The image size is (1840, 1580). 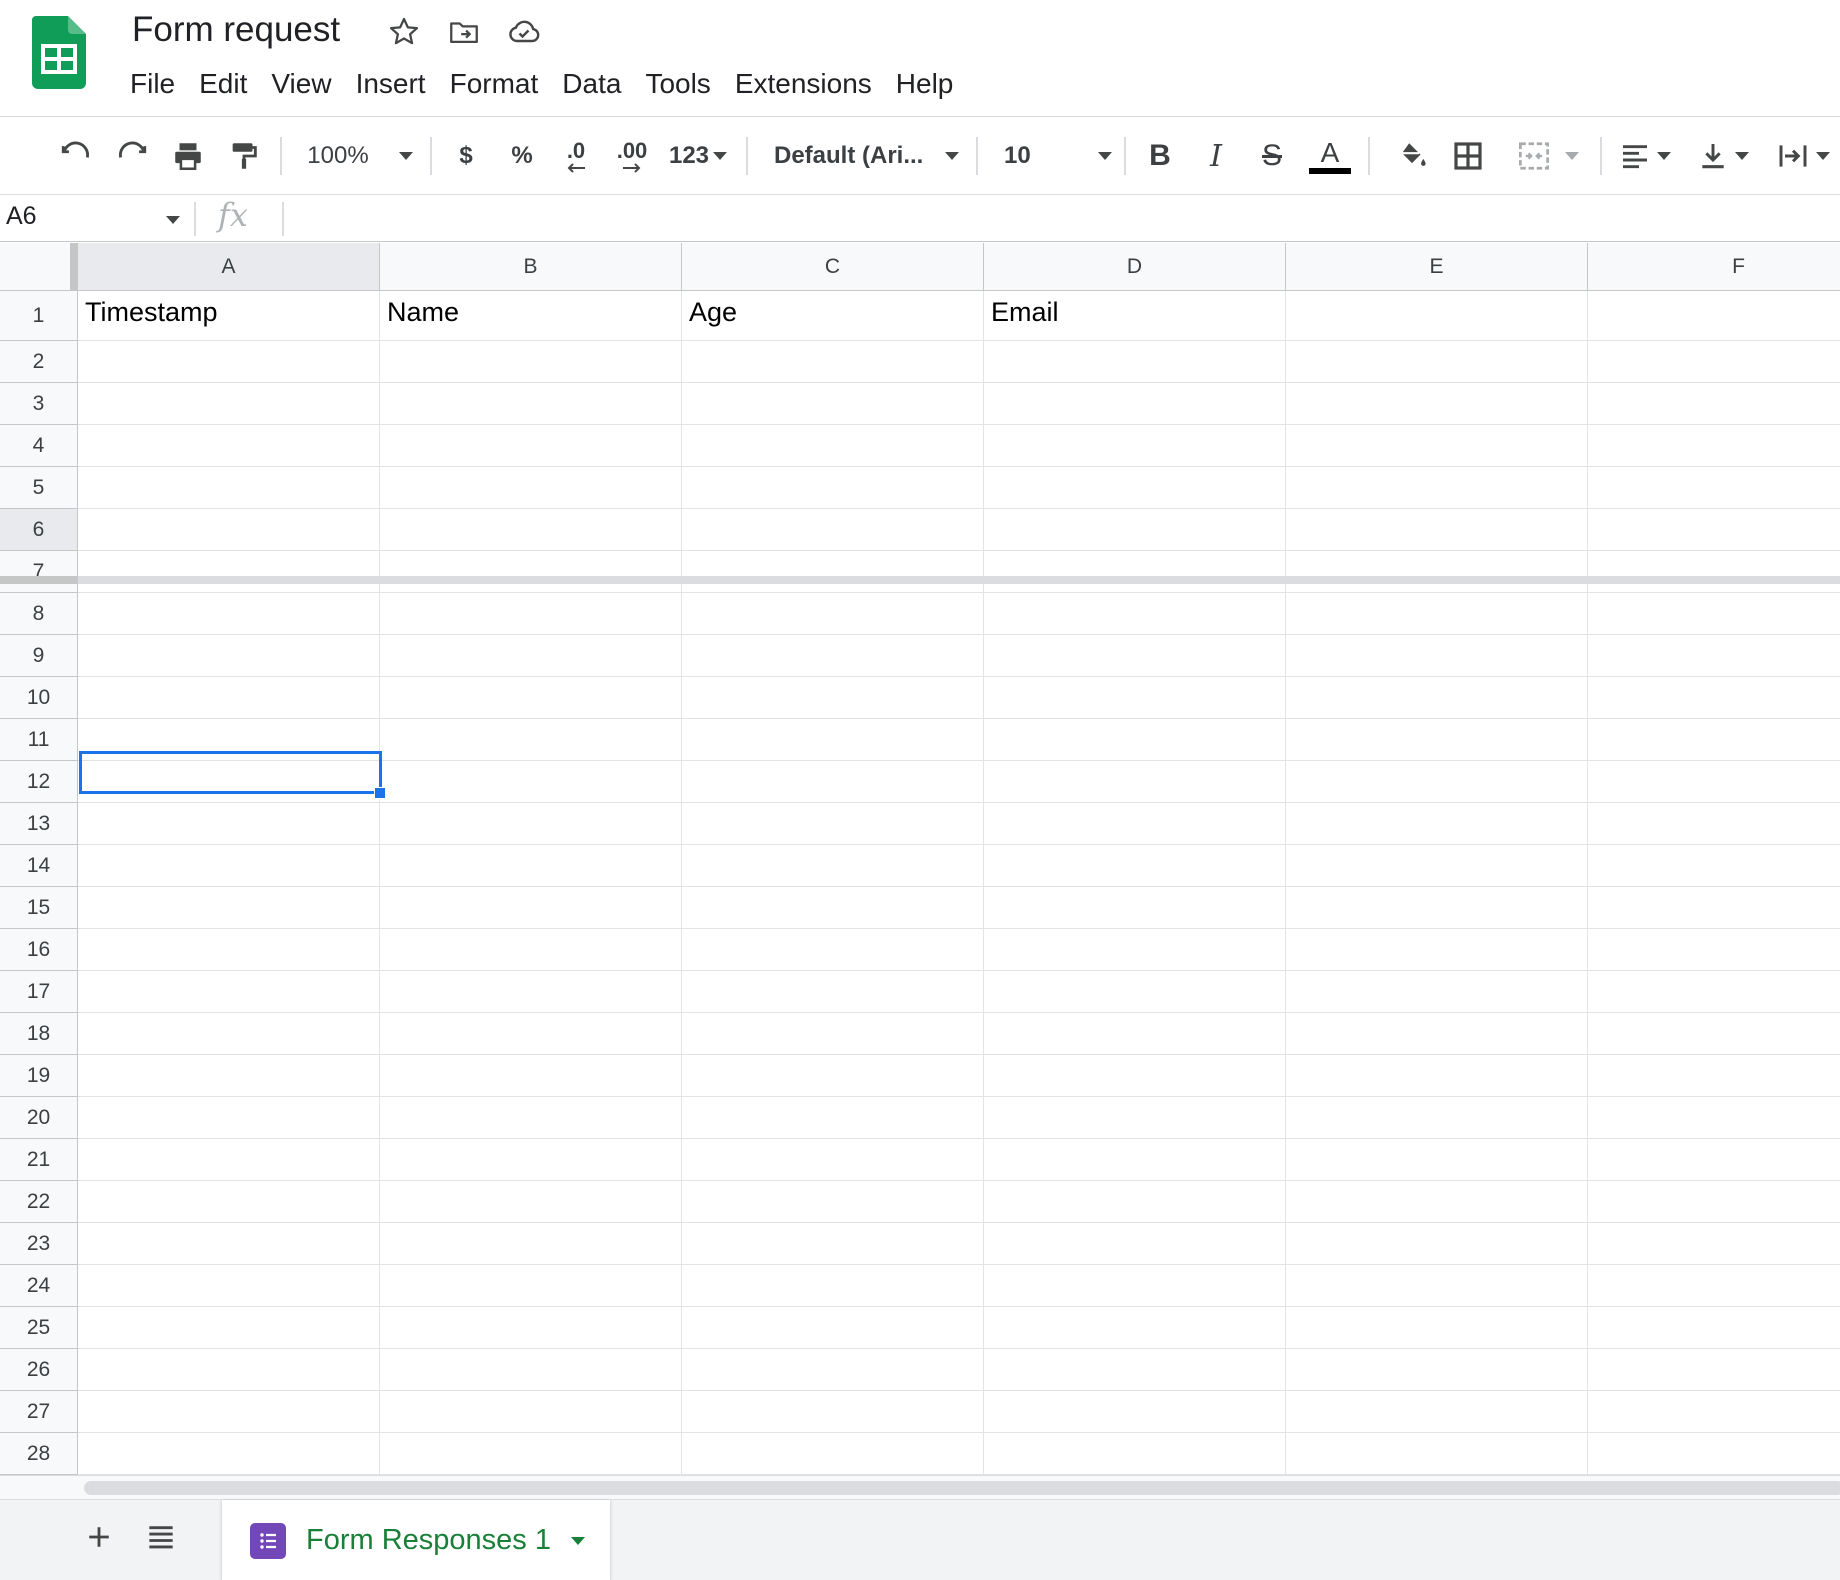 I want to click on cell-f21, so click(x=1714, y=1160).